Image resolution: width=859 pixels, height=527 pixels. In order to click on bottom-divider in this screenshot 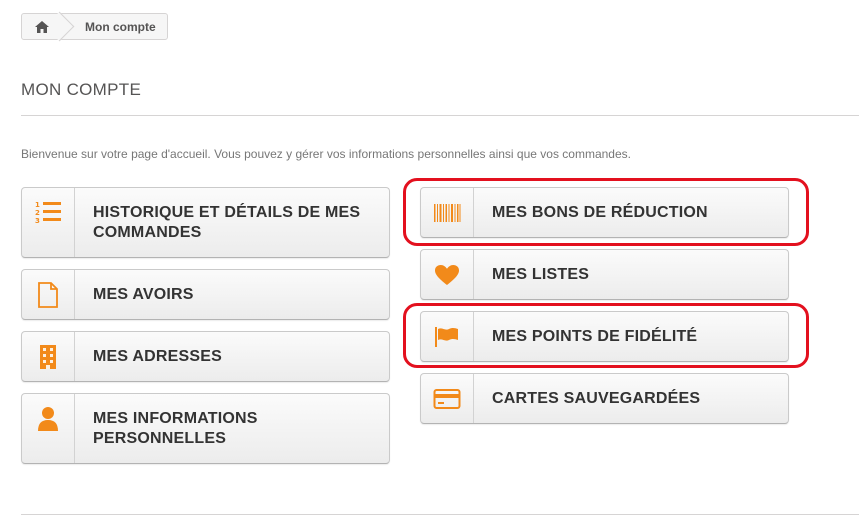, I will do `click(440, 514)`.